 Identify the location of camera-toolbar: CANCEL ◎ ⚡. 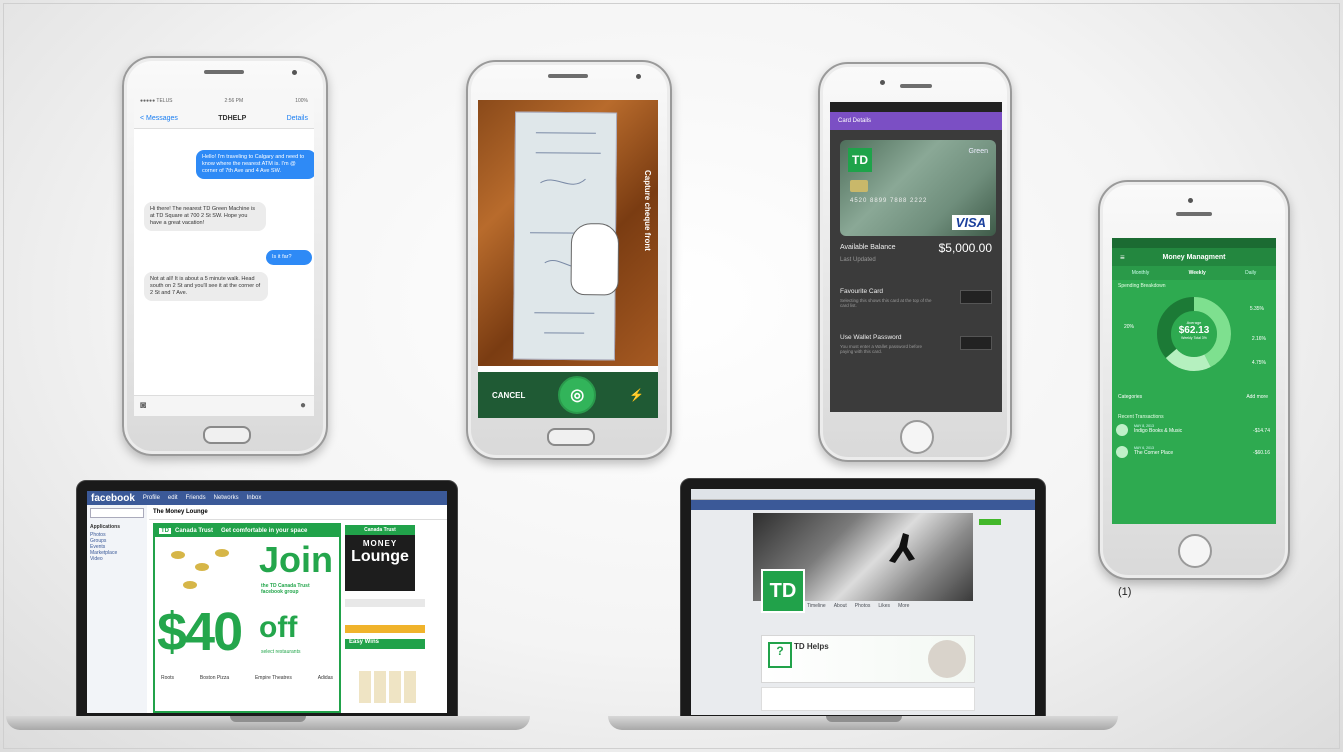
(568, 395).